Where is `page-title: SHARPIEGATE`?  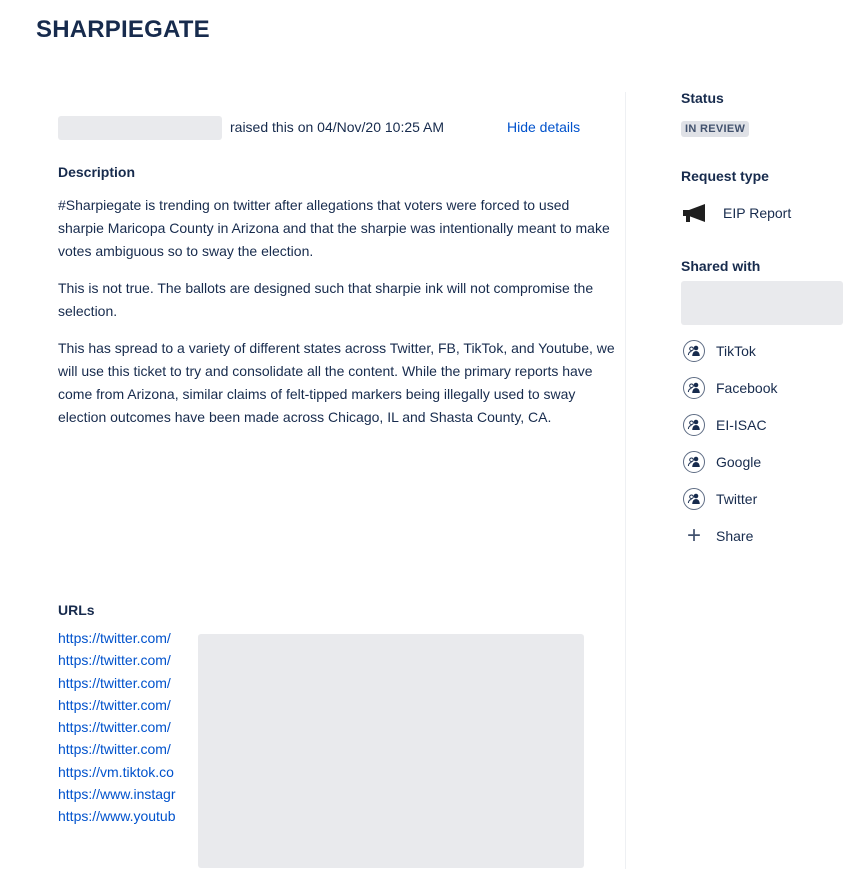
page-title: SHARPIEGATE is located at coordinates (123, 29).